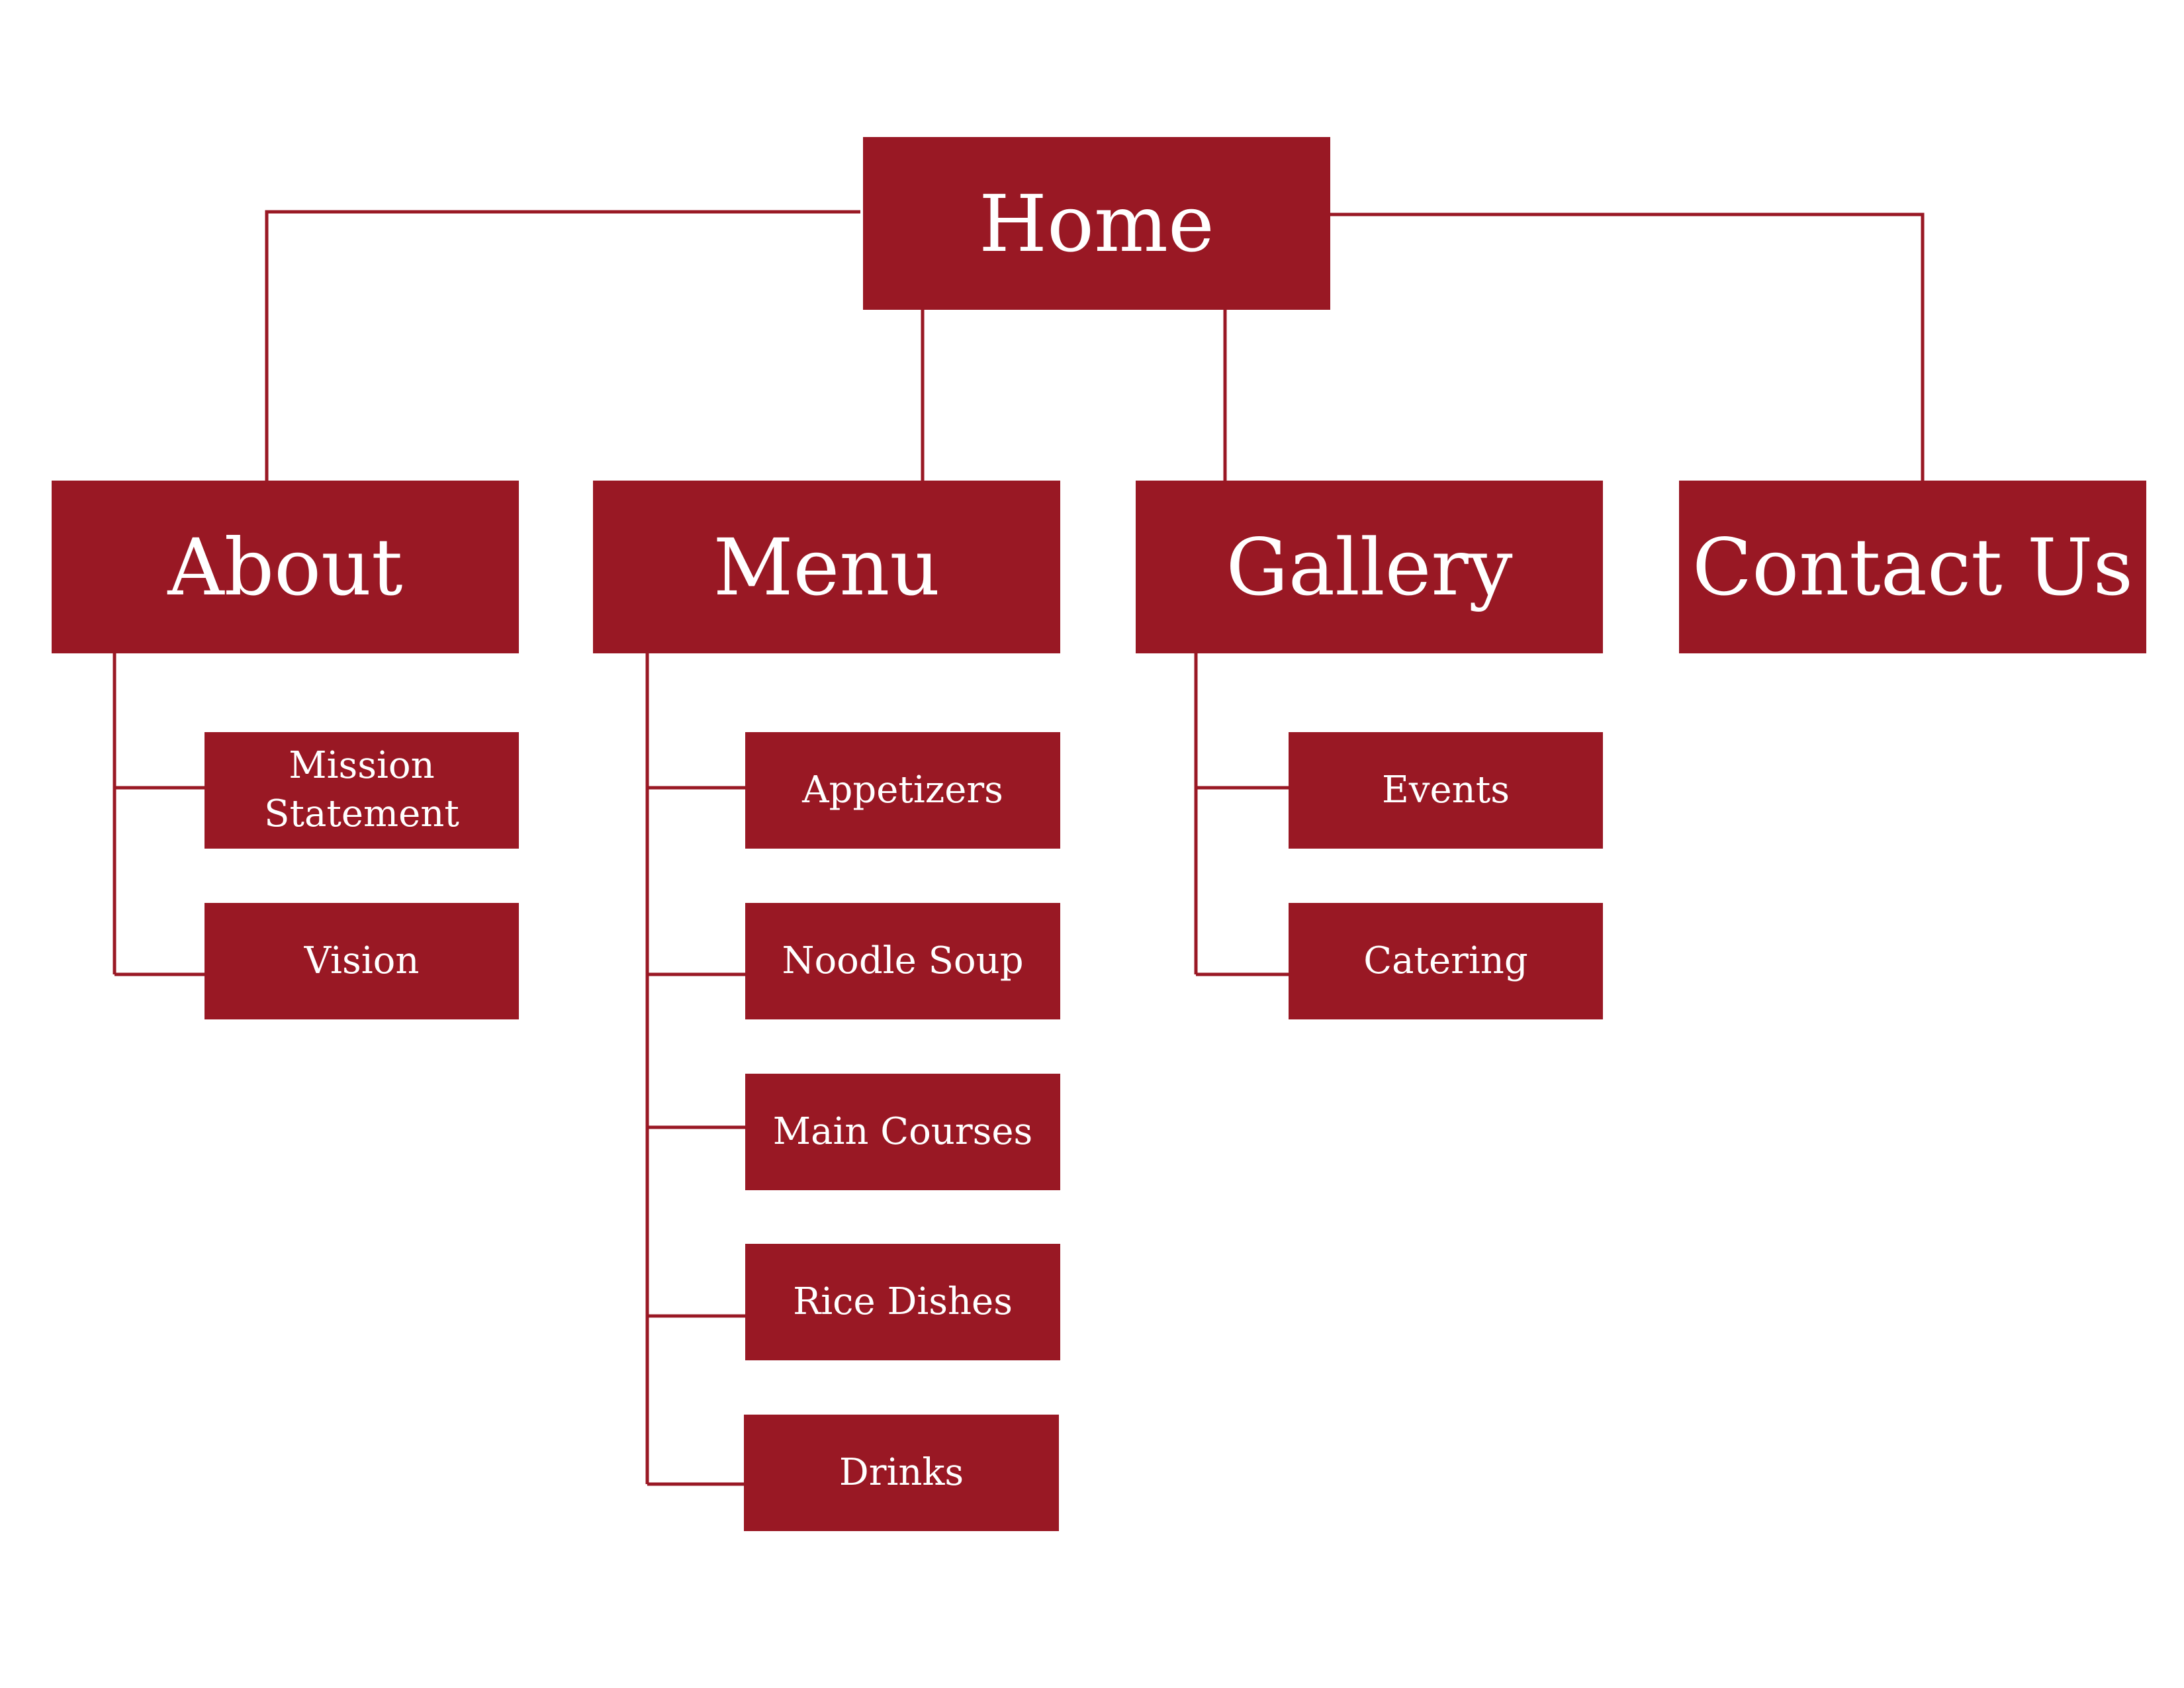 This screenshot has width=2184, height=1688. I want to click on node-noodle-soup: Noodle Soup, so click(903, 961).